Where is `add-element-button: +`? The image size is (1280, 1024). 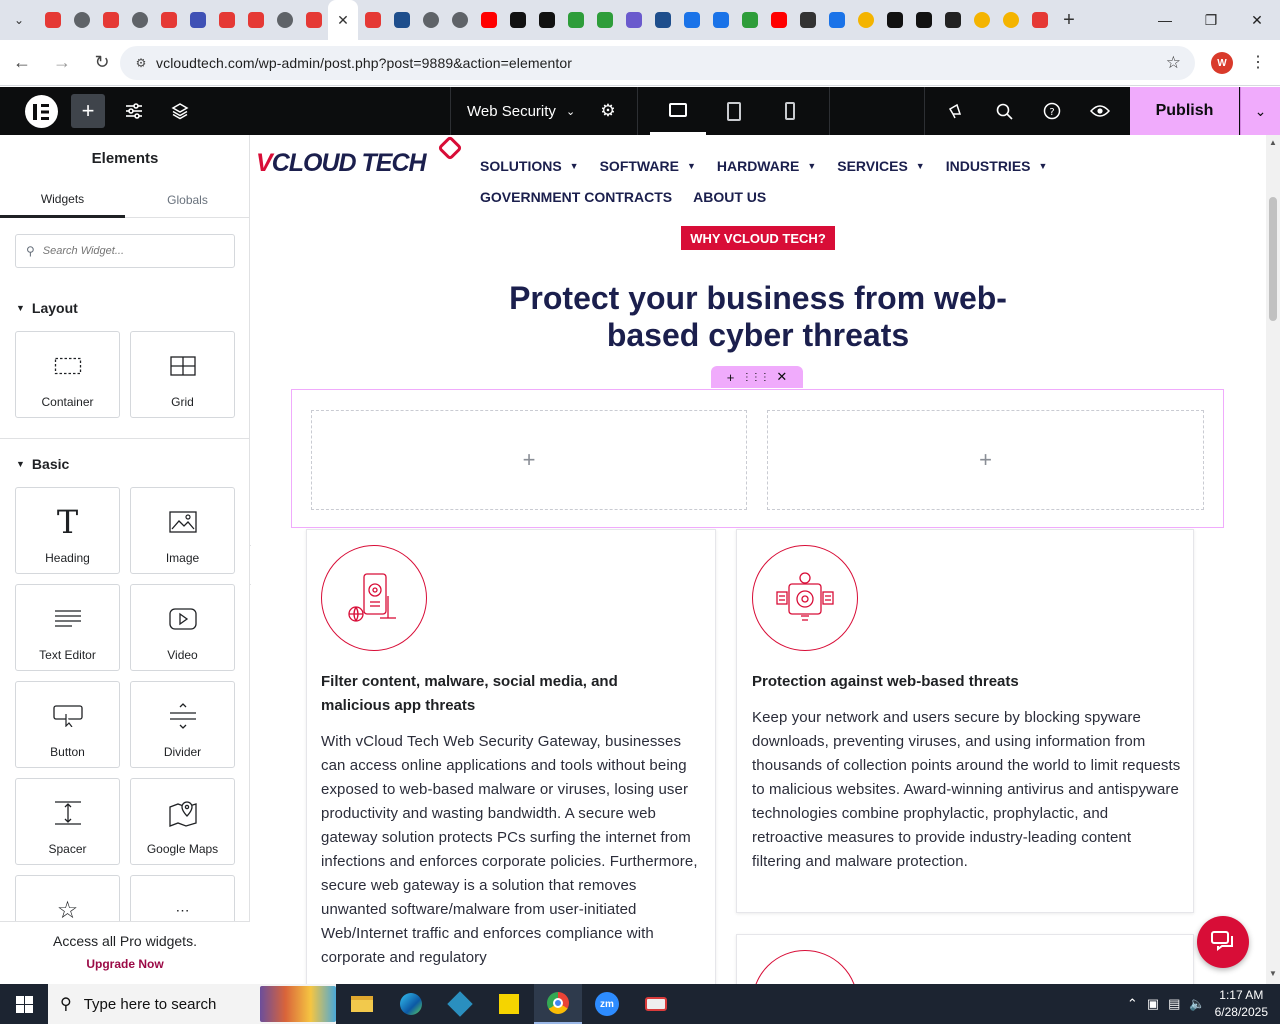 add-element-button: + is located at coordinates (88, 111).